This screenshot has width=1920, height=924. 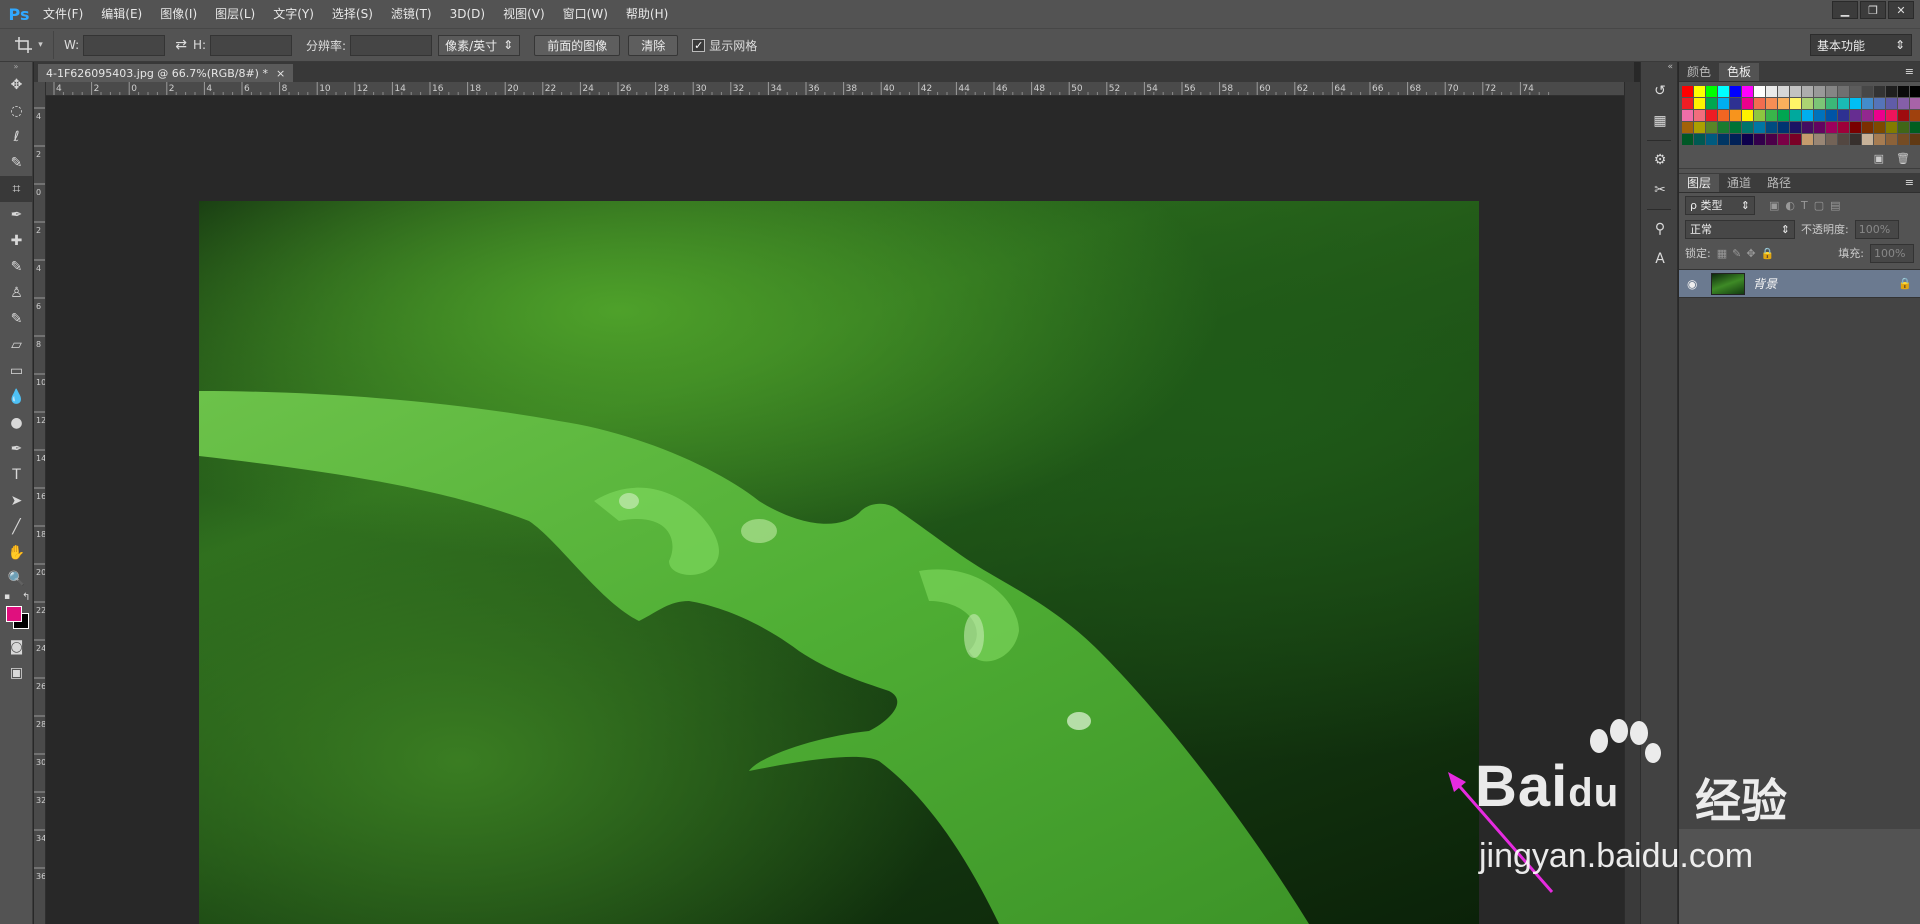 What do you see at coordinates (1660, 121) in the screenshot?
I see `properties-icon: ▦` at bounding box center [1660, 121].